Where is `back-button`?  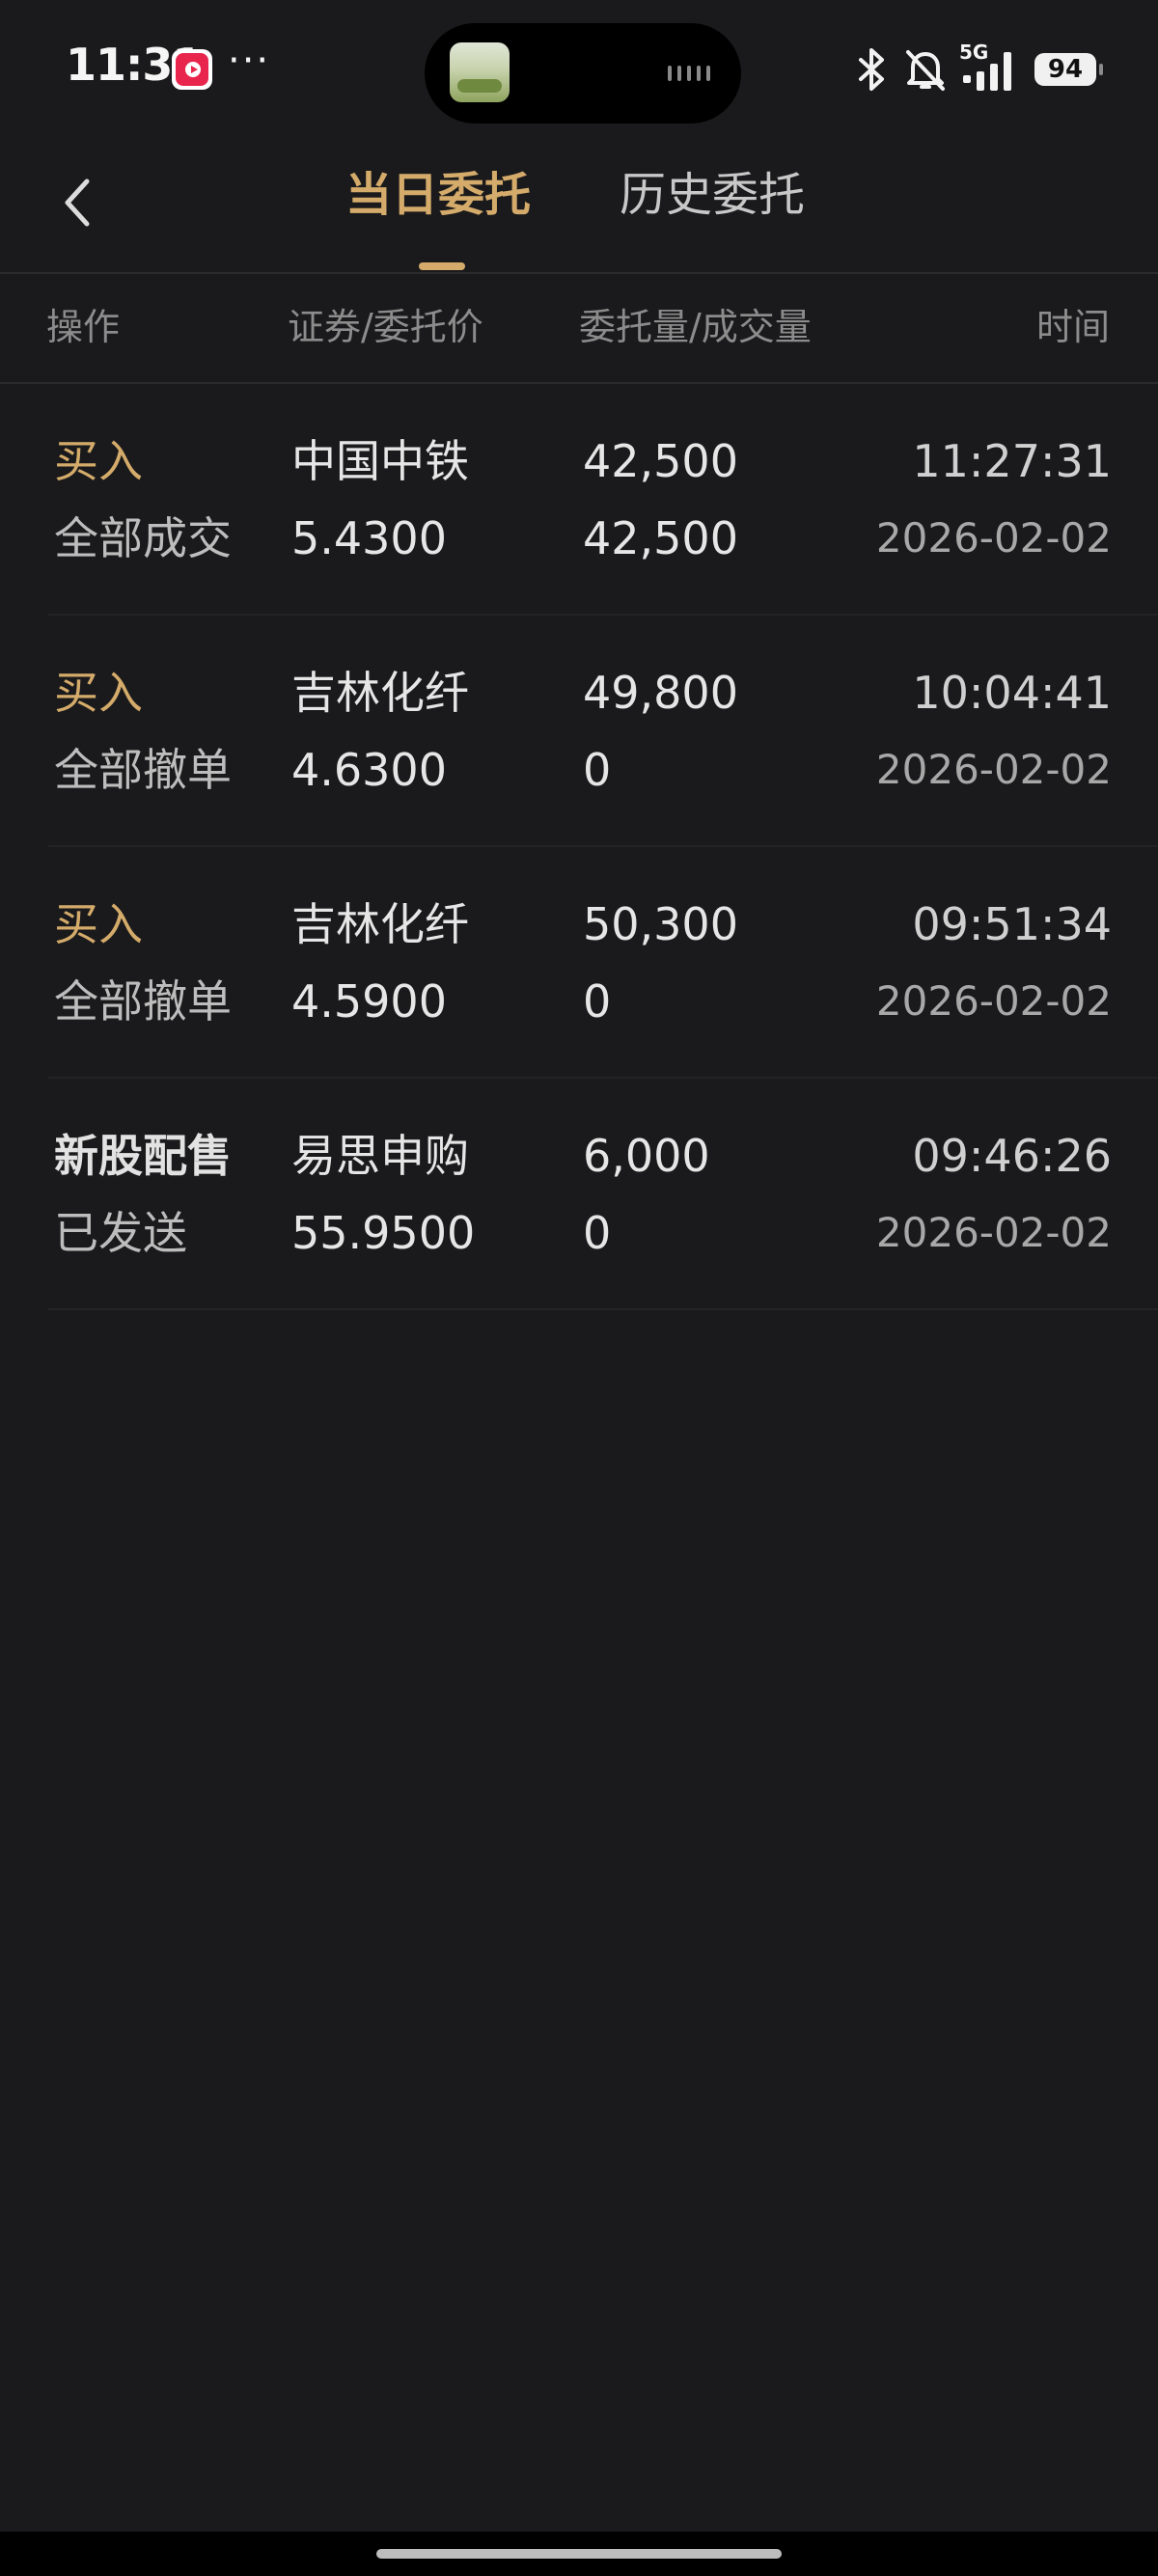 back-button is located at coordinates (77, 202).